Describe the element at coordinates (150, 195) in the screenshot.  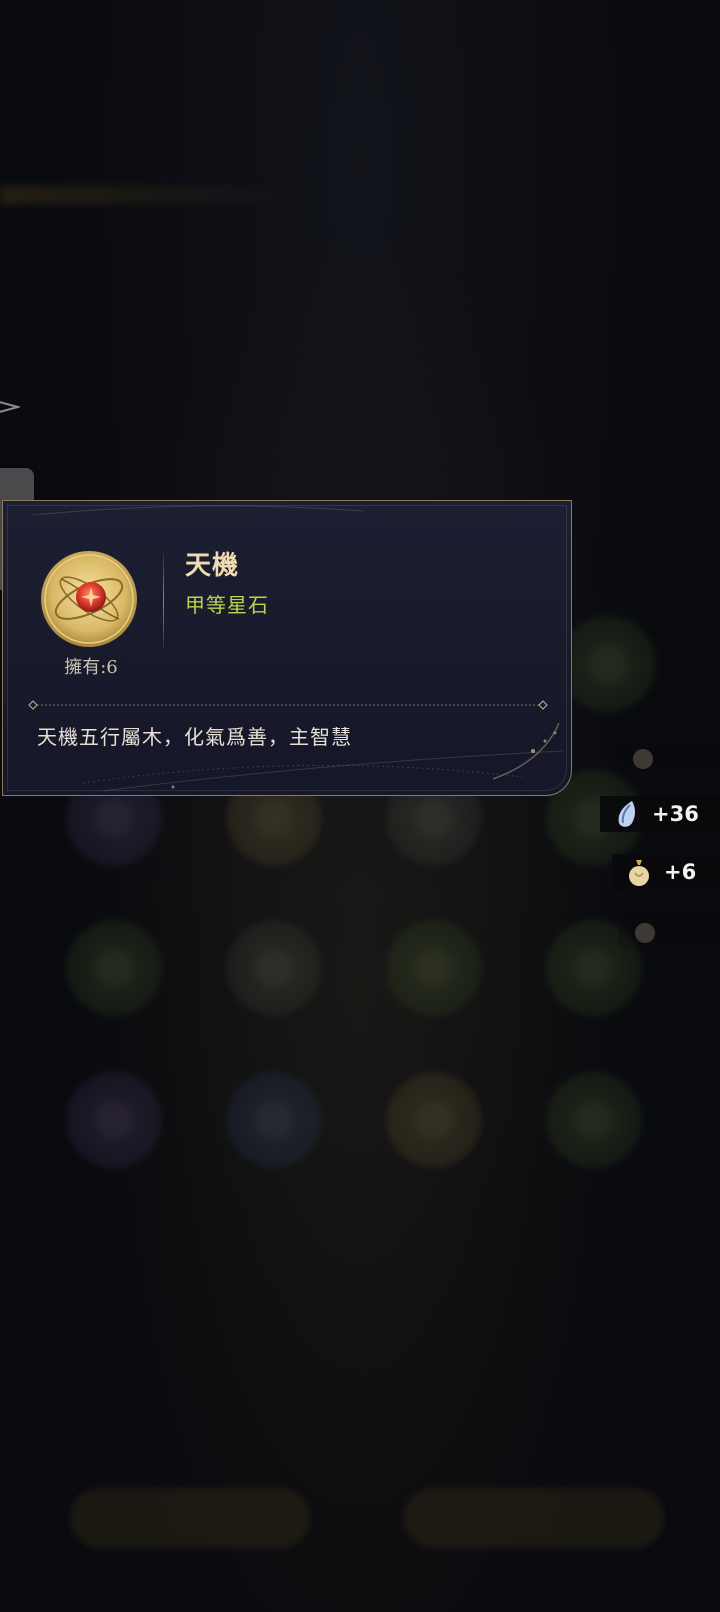
I see `background-banner` at that location.